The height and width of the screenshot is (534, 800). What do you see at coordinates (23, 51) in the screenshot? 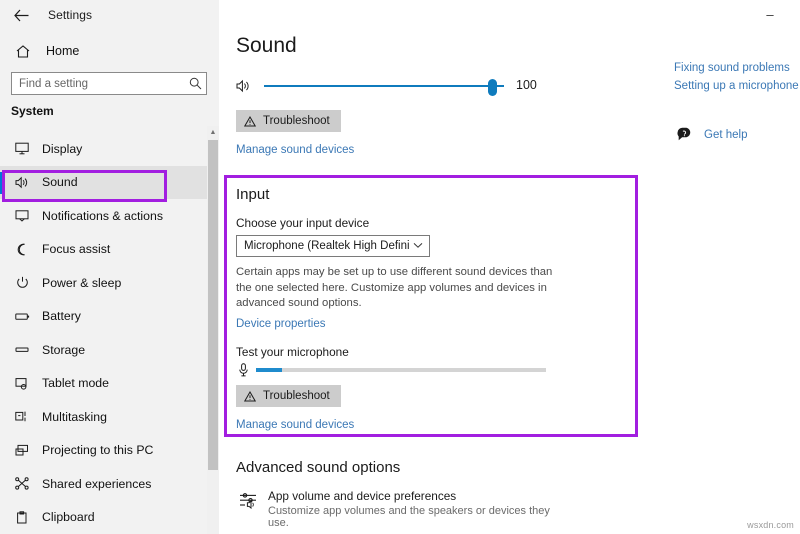
I see `home-icon` at bounding box center [23, 51].